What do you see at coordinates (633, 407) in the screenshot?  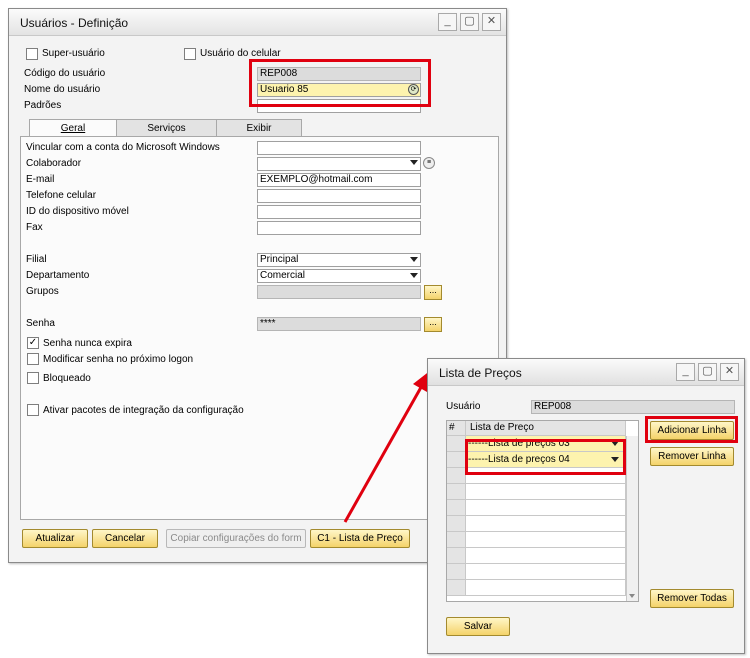 I see `price-user-field: REP008` at bounding box center [633, 407].